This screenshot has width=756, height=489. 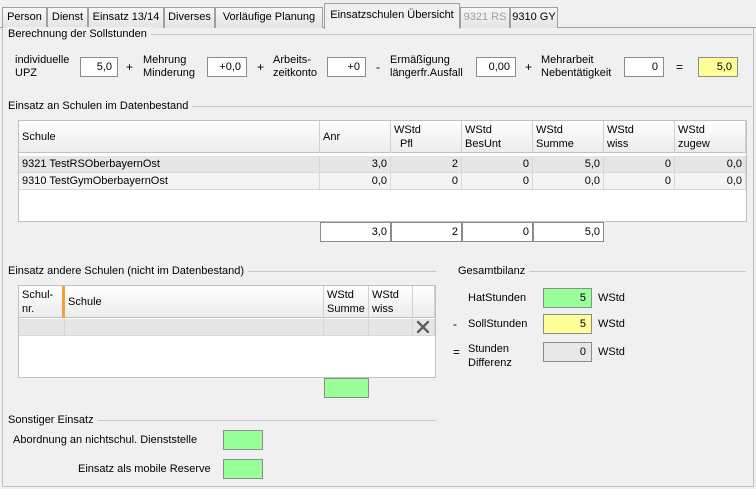 What do you see at coordinates (355, 232) in the screenshot?
I see `total-anr-field: 3,0` at bounding box center [355, 232].